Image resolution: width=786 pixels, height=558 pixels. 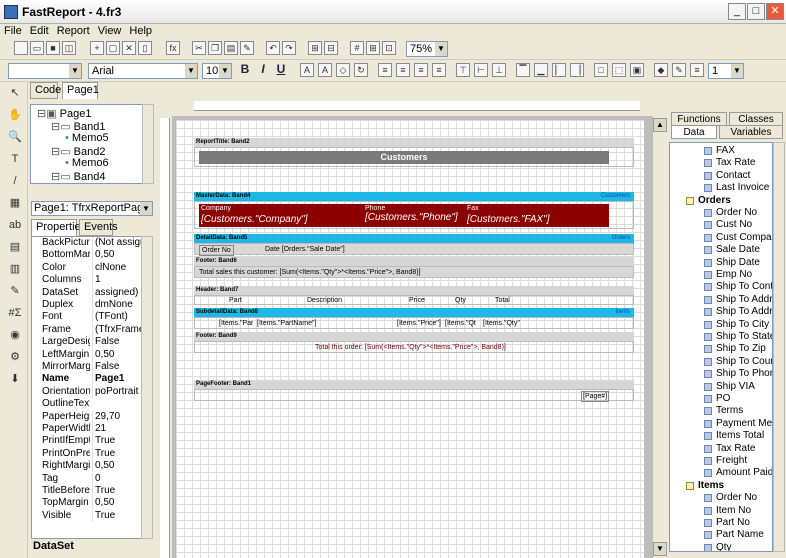 I want to click on band-header-reporttitle: ReportTitle: Band2, so click(x=414, y=142).